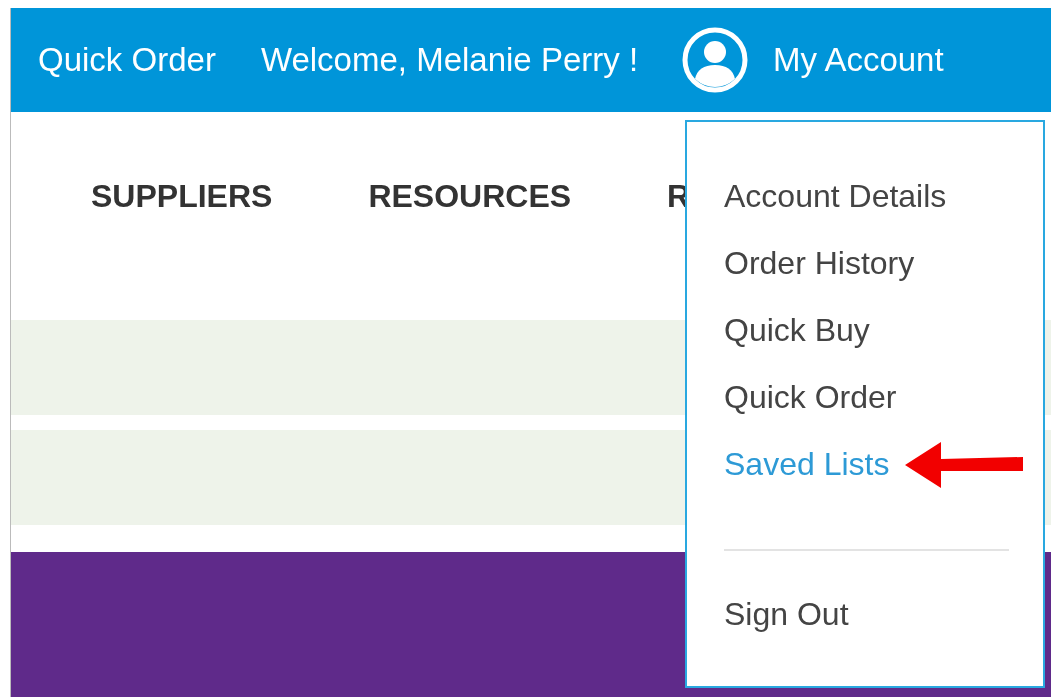 This screenshot has width=1051, height=697. What do you see at coordinates (182, 247) in the screenshot?
I see `nav-link: SUPPLIERS` at bounding box center [182, 247].